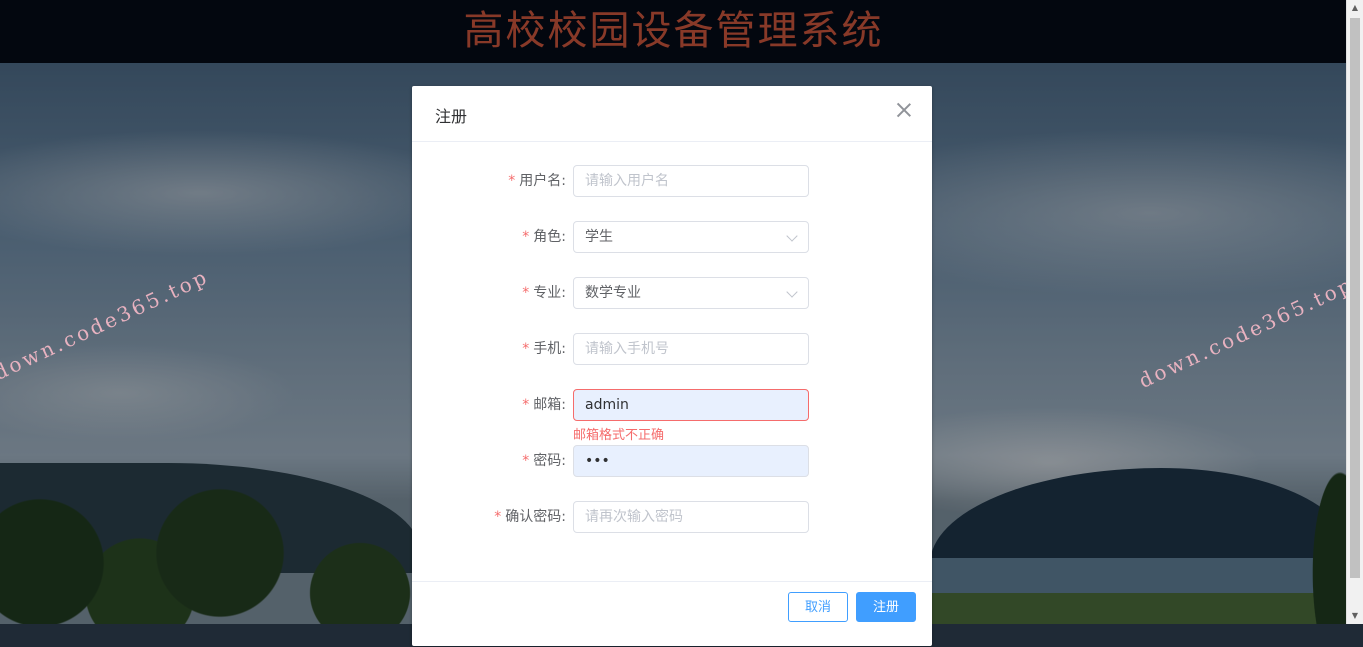 This screenshot has height=647, width=1363. I want to click on password-label: * 密码:, so click(544, 461).